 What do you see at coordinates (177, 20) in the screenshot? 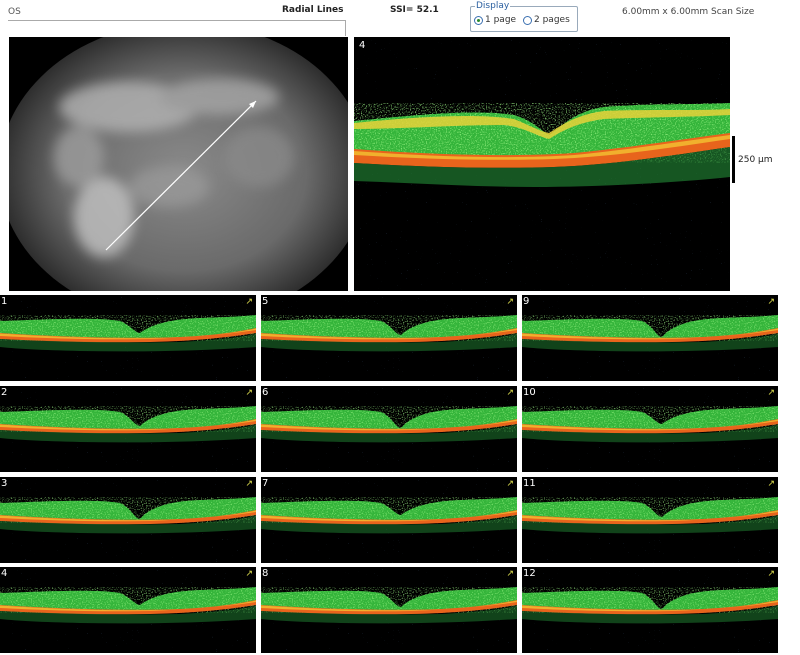
I see `header-divider` at bounding box center [177, 20].